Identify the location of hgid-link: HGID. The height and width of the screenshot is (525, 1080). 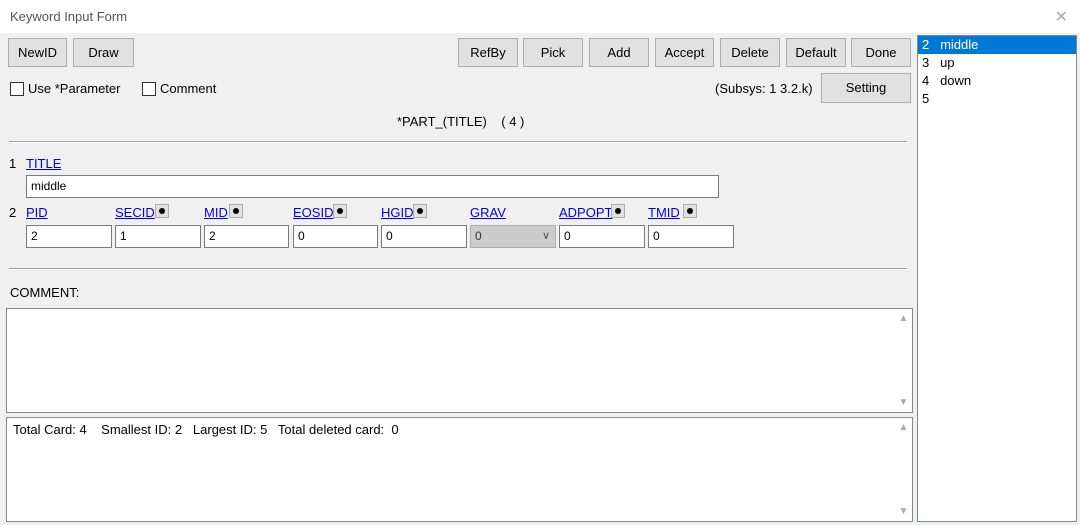
(397, 212).